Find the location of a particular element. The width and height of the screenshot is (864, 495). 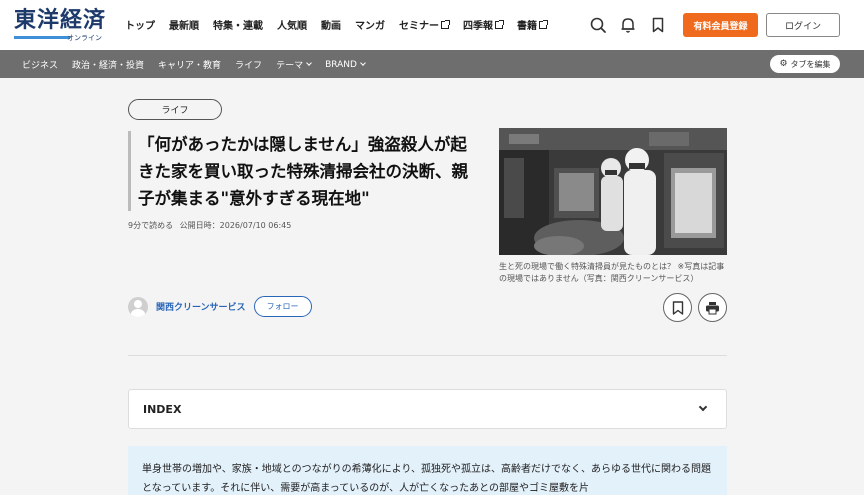

nav-label: 人気順 is located at coordinates (292, 26).